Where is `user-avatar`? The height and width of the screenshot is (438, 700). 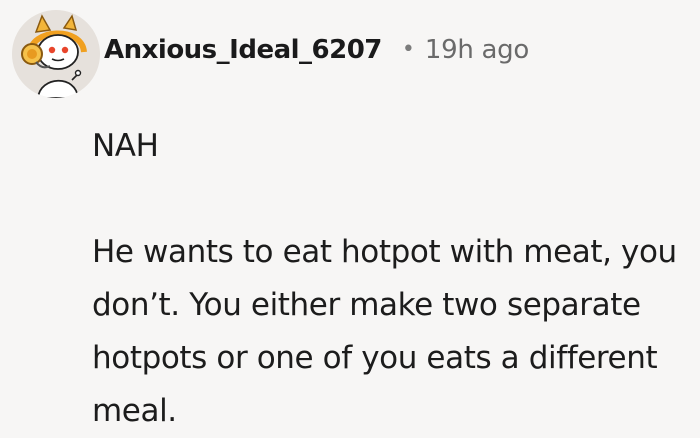
user-avatar is located at coordinates (56, 54).